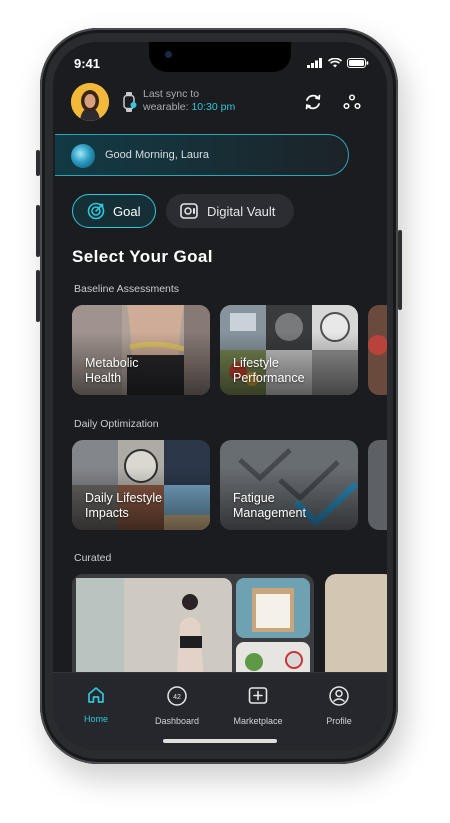  What do you see at coordinates (241, 211) in the screenshot?
I see `tab-vault-label: Digital Vault` at bounding box center [241, 211].